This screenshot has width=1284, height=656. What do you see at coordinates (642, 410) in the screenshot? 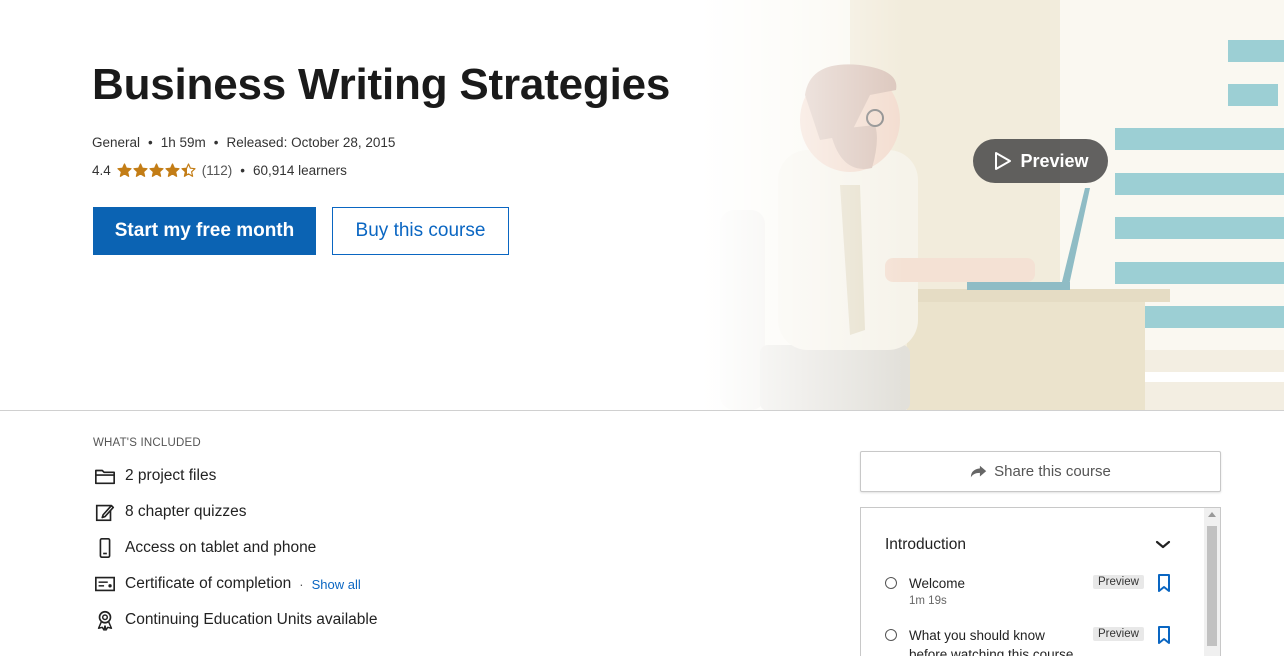
I see `hero-divider` at bounding box center [642, 410].